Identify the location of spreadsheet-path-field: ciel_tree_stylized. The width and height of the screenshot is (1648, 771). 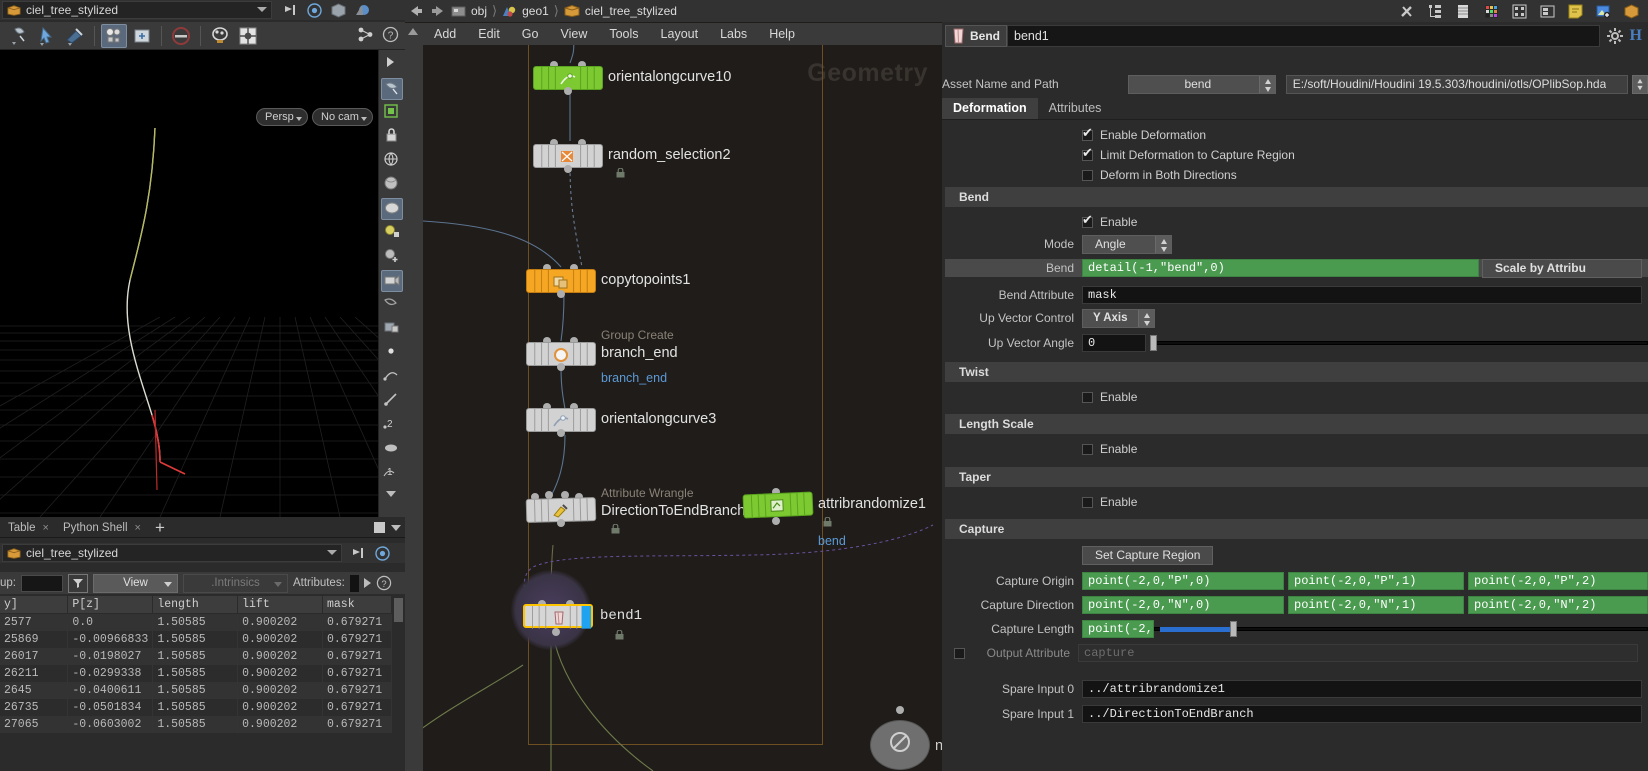
(172, 553).